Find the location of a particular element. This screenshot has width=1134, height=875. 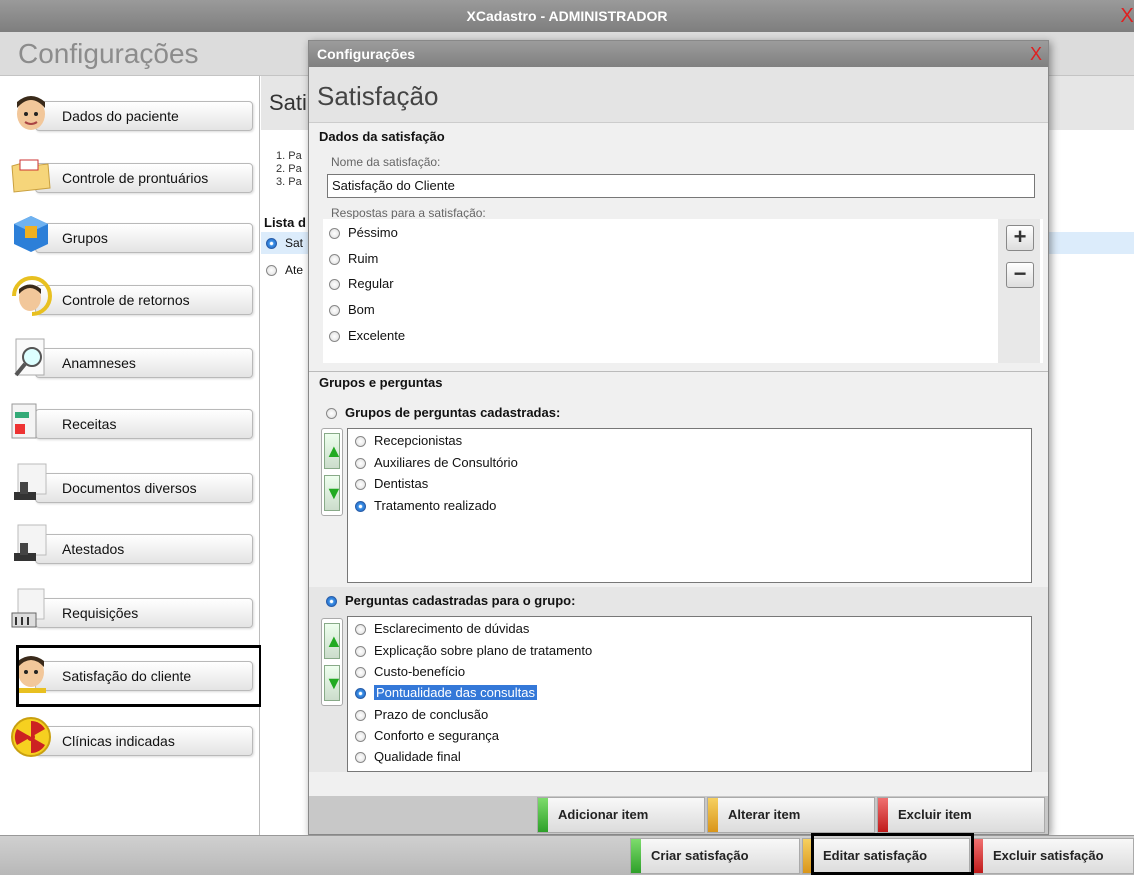

background-row-2: Ate is located at coordinates (284, 270).